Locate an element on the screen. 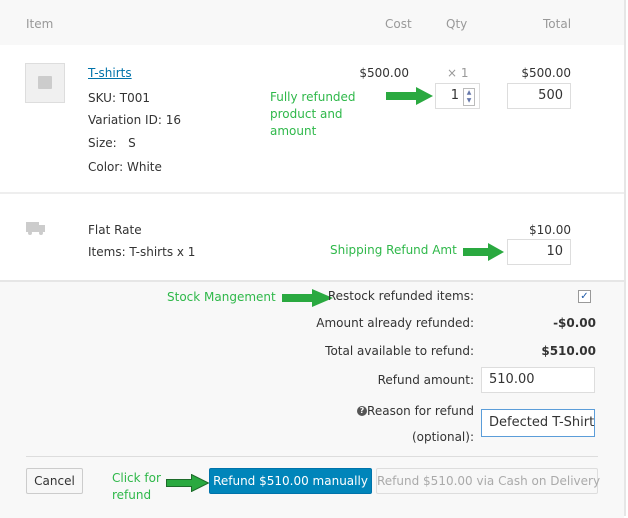 The height and width of the screenshot is (518, 628). annotation-click: refund is located at coordinates (132, 495).